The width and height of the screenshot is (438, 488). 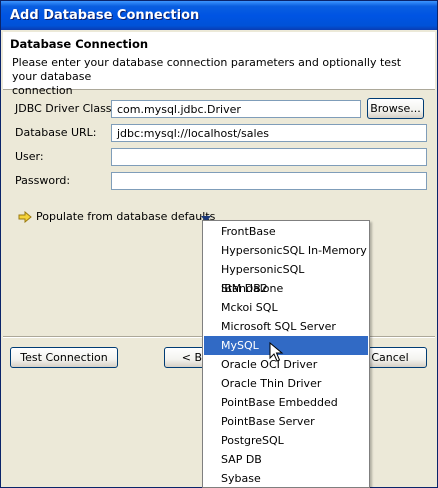 I want to click on user-input, so click(x=269, y=157).